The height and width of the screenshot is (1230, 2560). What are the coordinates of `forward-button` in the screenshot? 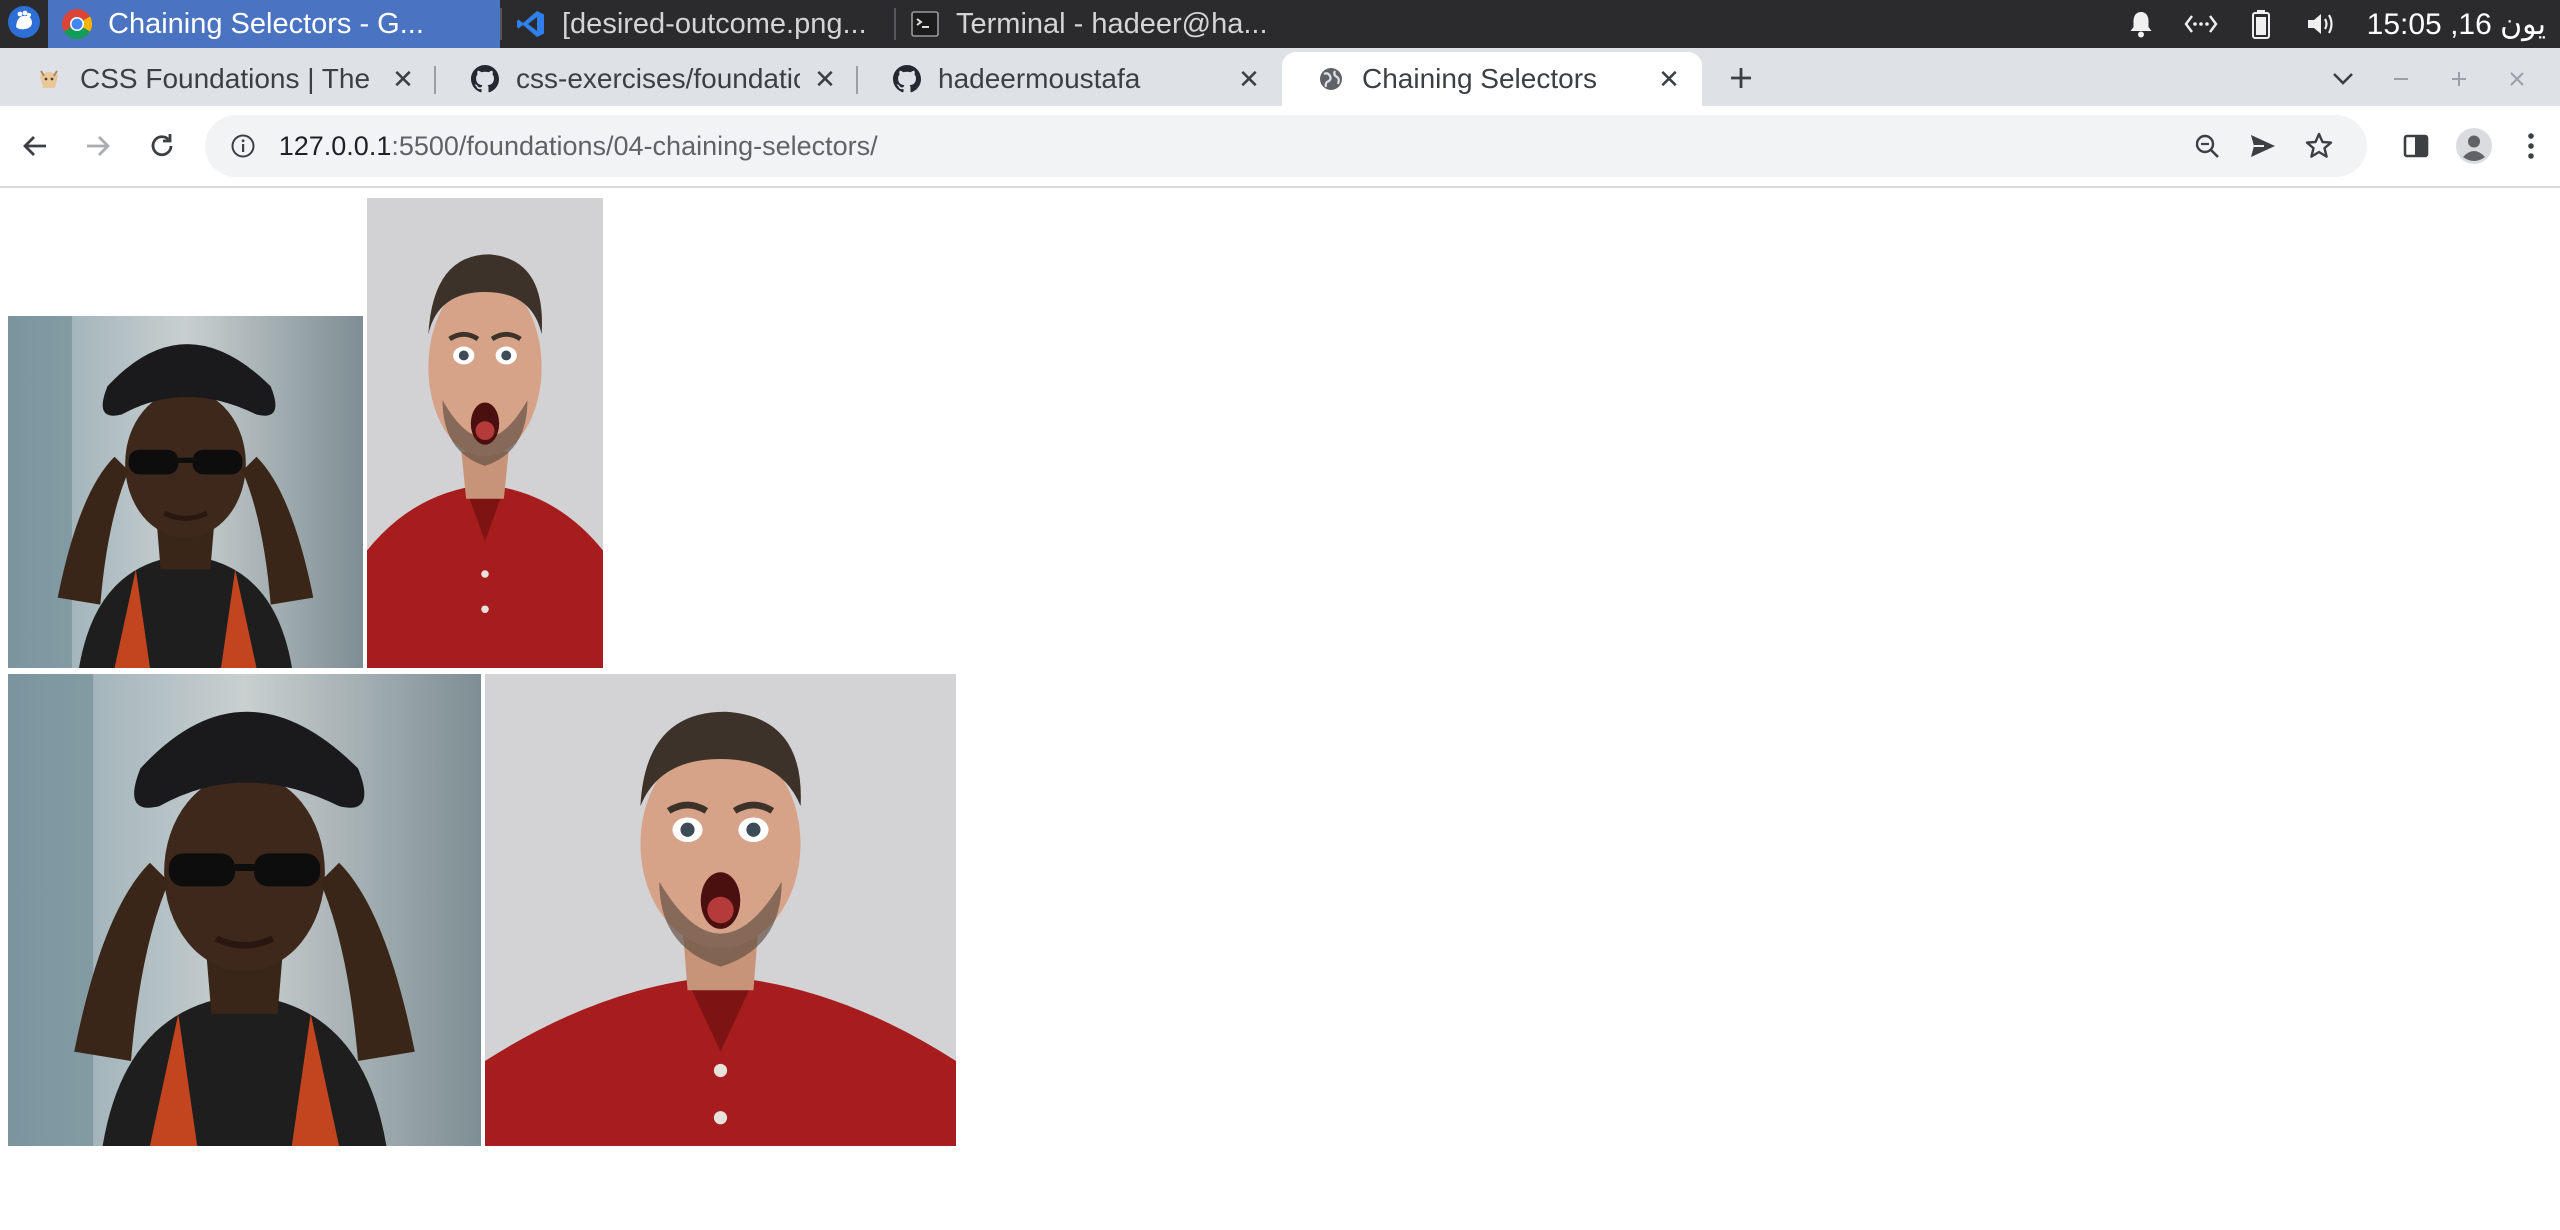 It's located at (99, 146).